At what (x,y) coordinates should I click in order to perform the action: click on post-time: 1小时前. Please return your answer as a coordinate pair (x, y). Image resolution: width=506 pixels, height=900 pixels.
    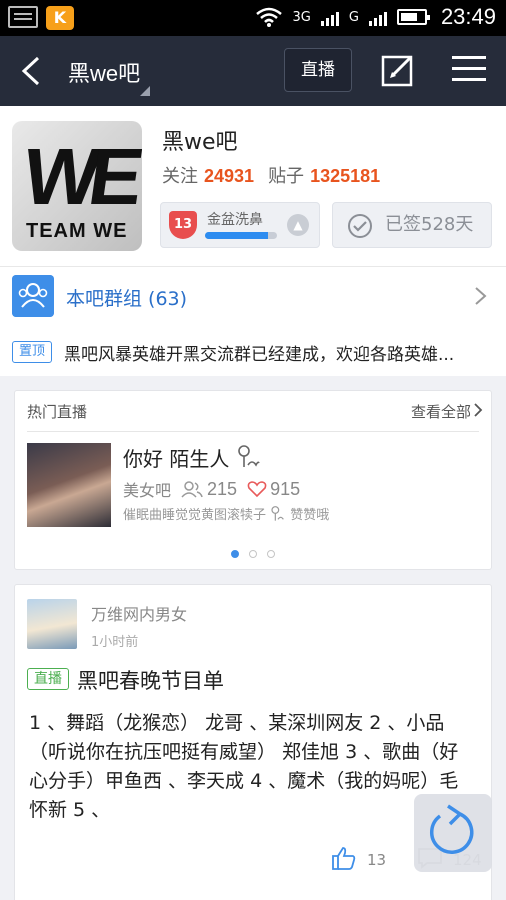
    Looking at the image, I should click on (115, 642).